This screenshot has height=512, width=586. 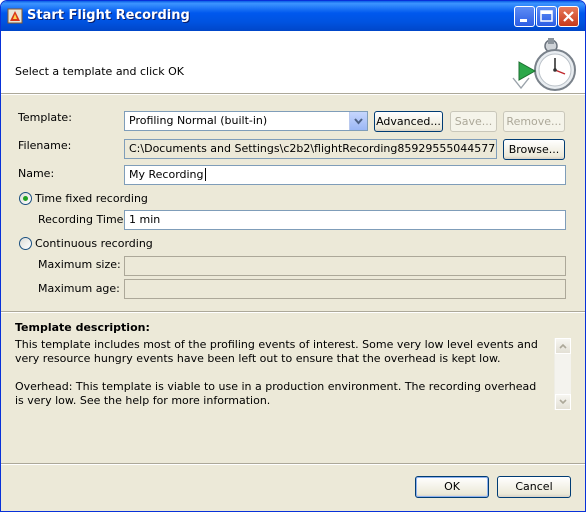 What do you see at coordinates (534, 487) in the screenshot?
I see `cancel-button: Cancel` at bounding box center [534, 487].